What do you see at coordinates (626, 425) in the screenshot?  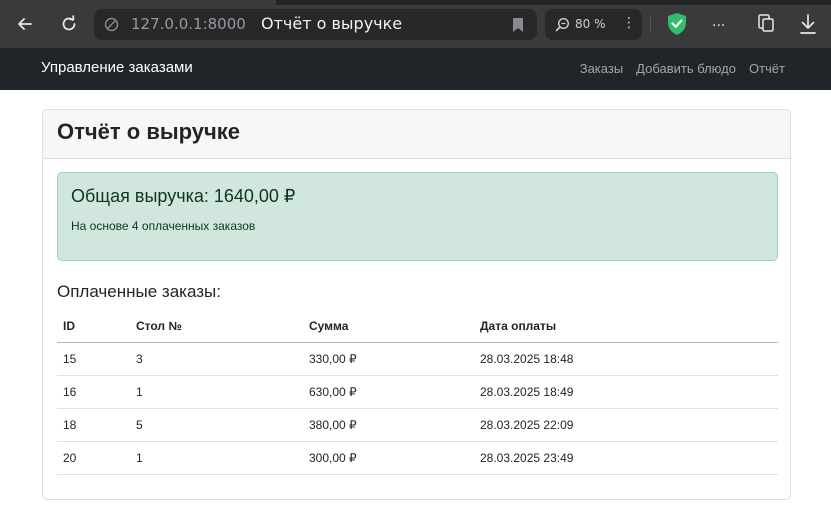 I see `cell-payment-date: 28.03.2025 22:09` at bounding box center [626, 425].